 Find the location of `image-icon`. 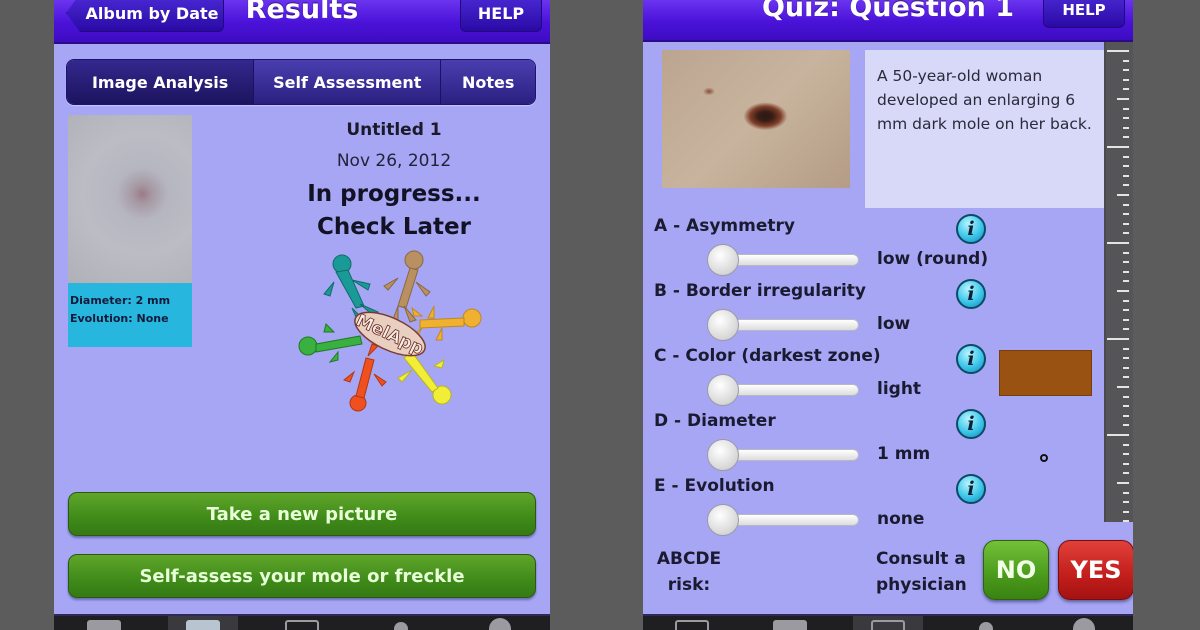

image-icon is located at coordinates (888, 625).